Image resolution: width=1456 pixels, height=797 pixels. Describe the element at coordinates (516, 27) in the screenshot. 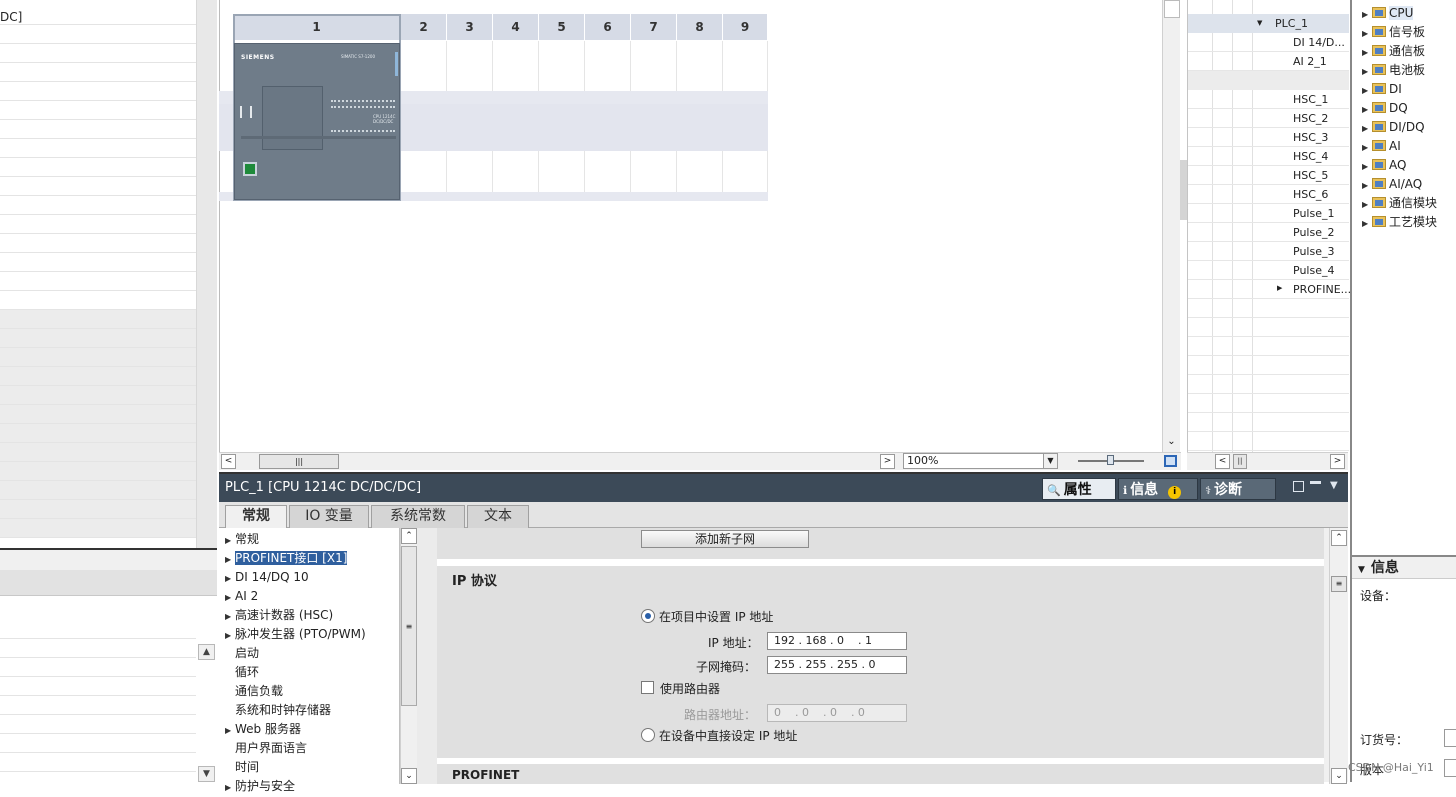

I see `slot-header-4: 4` at that location.